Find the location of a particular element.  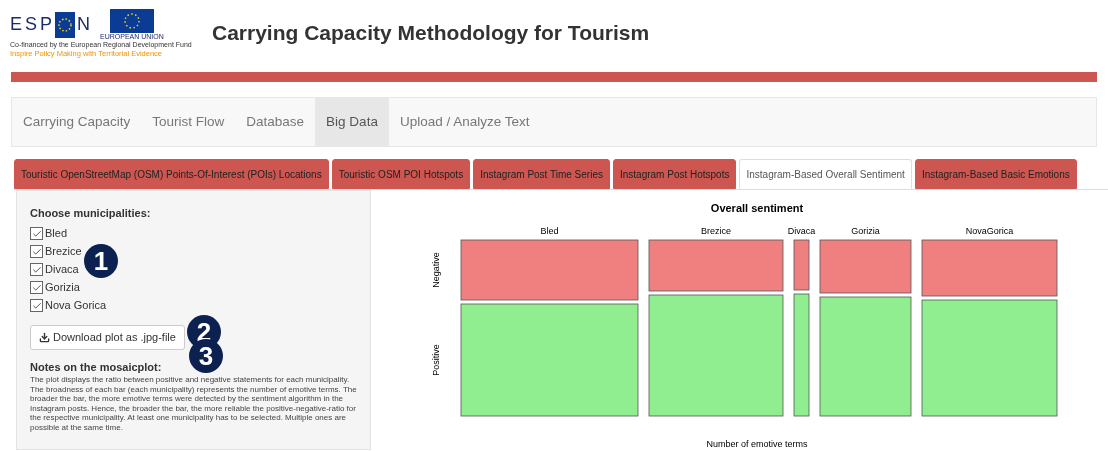

number-badge: 1 is located at coordinates (101, 261).